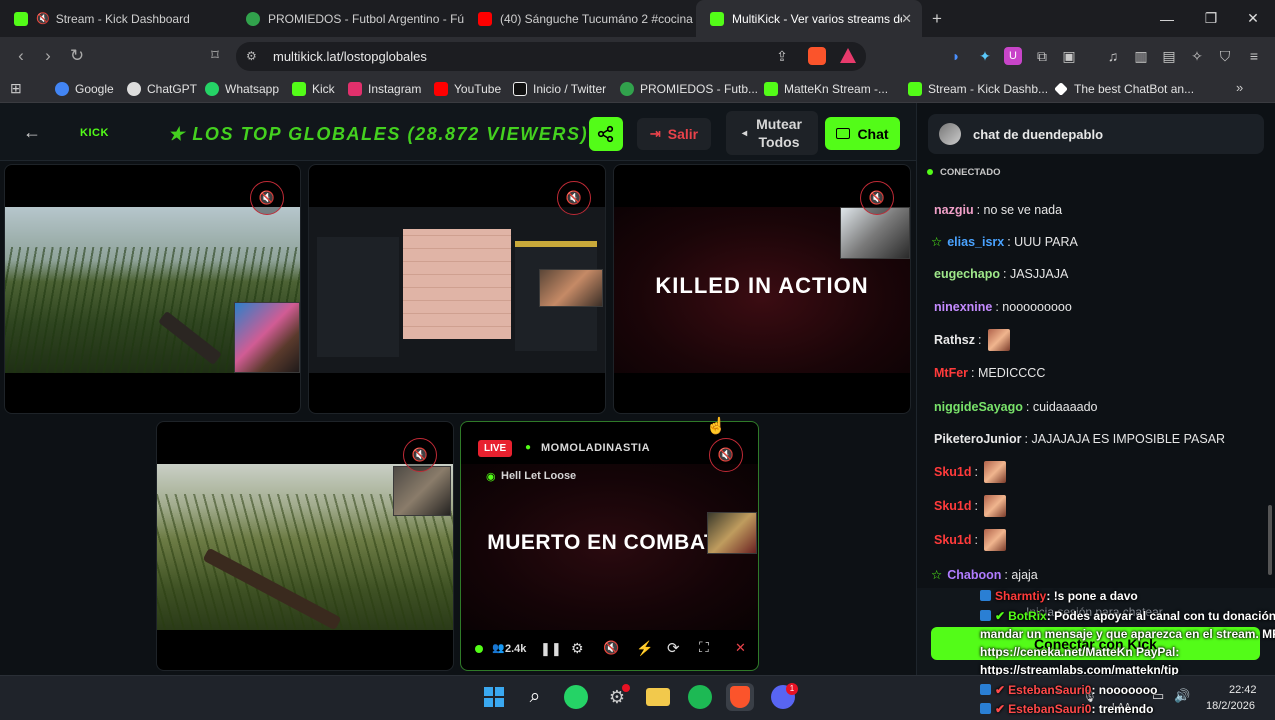 This screenshot has width=1275, height=720. What do you see at coordinates (350, 56) in the screenshot?
I see `url-text: multikick.lat/lostopglobales` at bounding box center [350, 56].